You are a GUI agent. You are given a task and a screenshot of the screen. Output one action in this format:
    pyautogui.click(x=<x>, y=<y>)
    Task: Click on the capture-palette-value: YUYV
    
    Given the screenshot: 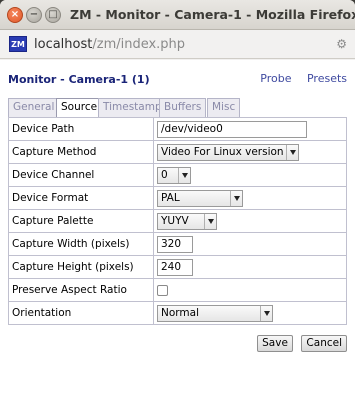 What is the action you would take?
    pyautogui.click(x=175, y=221)
    